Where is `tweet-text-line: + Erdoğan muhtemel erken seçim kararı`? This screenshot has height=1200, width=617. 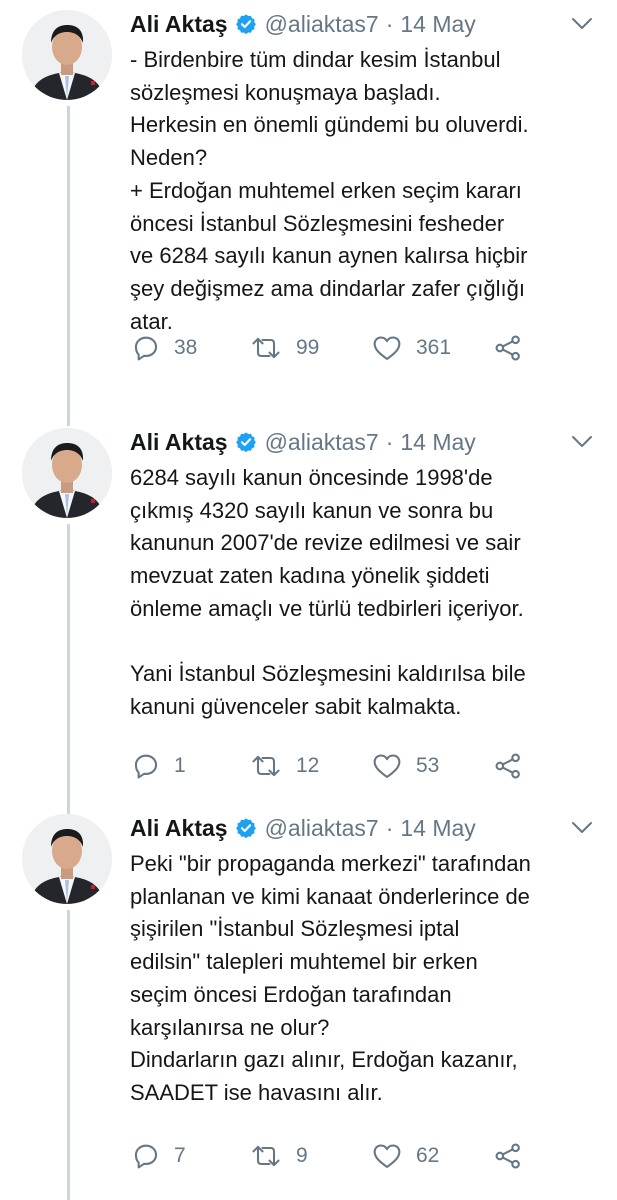 tweet-text-line: + Erdoğan muhtemel erken seçim kararı is located at coordinates (326, 190).